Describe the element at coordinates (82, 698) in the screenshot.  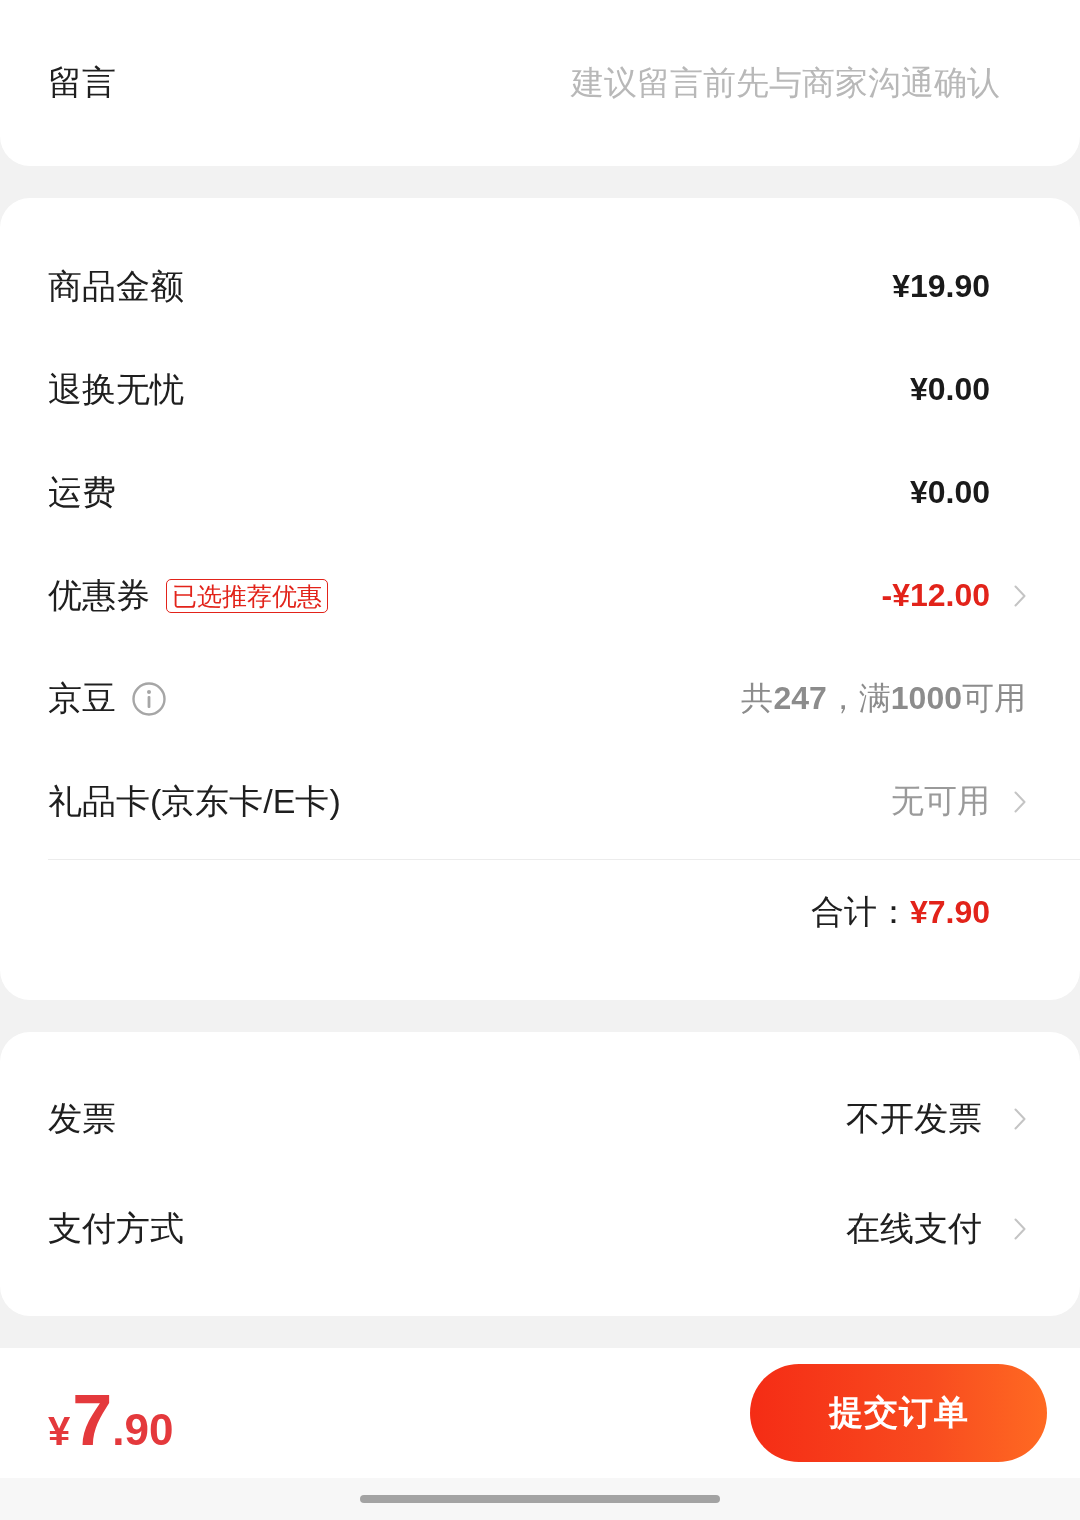
I see `row-label: 京豆` at that location.